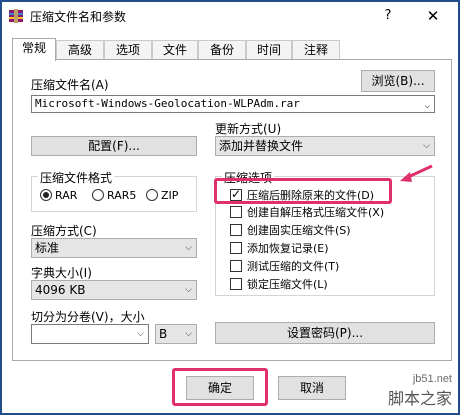 This screenshot has height=415, width=460. I want to click on checkbox-test-files: 测试压缩的文件(T), so click(284, 266).